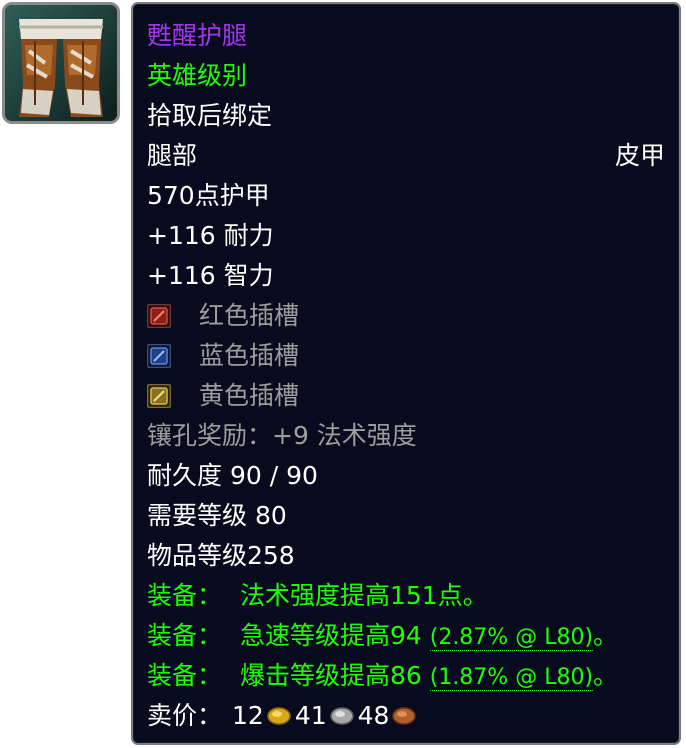 The width and height of the screenshot is (686, 748). What do you see at coordinates (232, 475) in the screenshot?
I see `item-durability: 耐久度 90 / 90` at bounding box center [232, 475].